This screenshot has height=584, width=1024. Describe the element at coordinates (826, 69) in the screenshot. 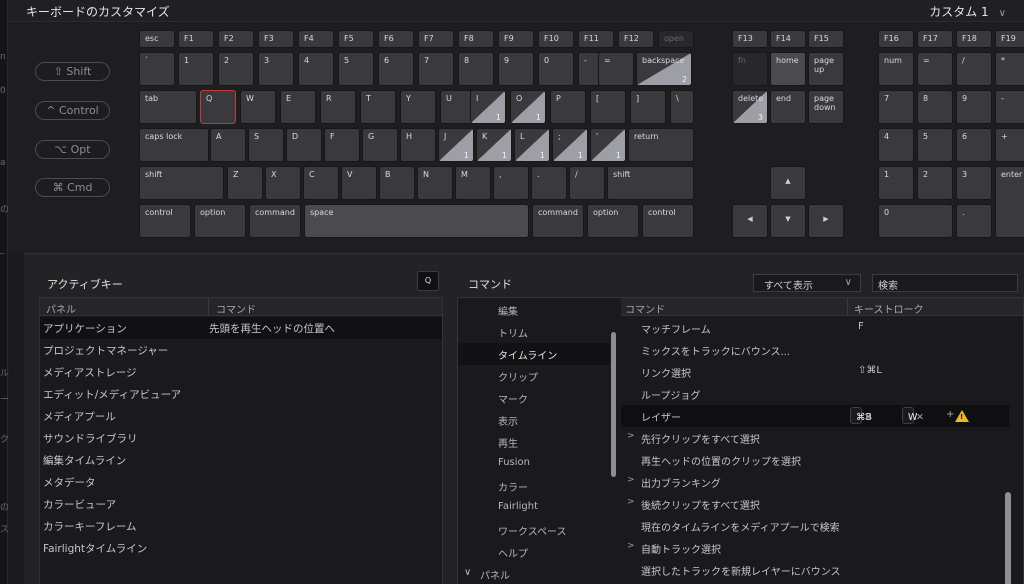

I see `key-page-up: page up` at that location.